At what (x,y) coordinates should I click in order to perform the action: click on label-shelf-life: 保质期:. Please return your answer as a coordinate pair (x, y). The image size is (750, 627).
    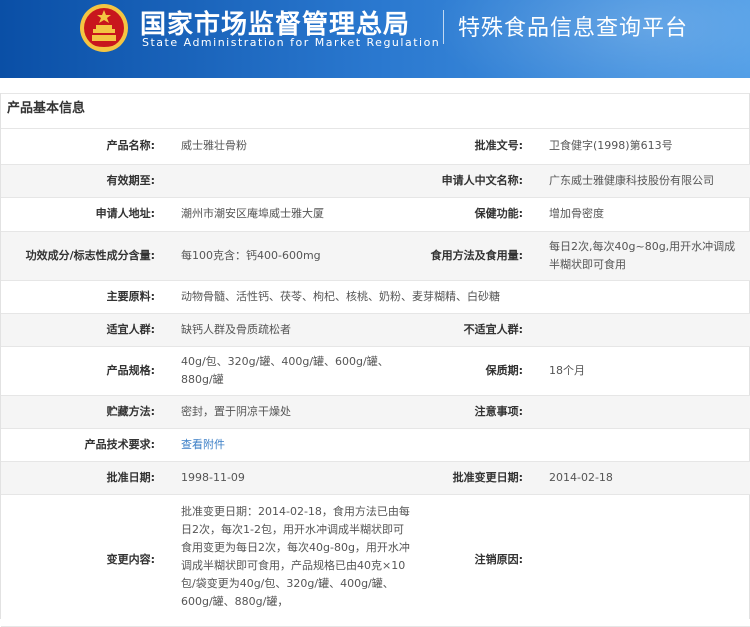
    Looking at the image, I should click on (472, 371).